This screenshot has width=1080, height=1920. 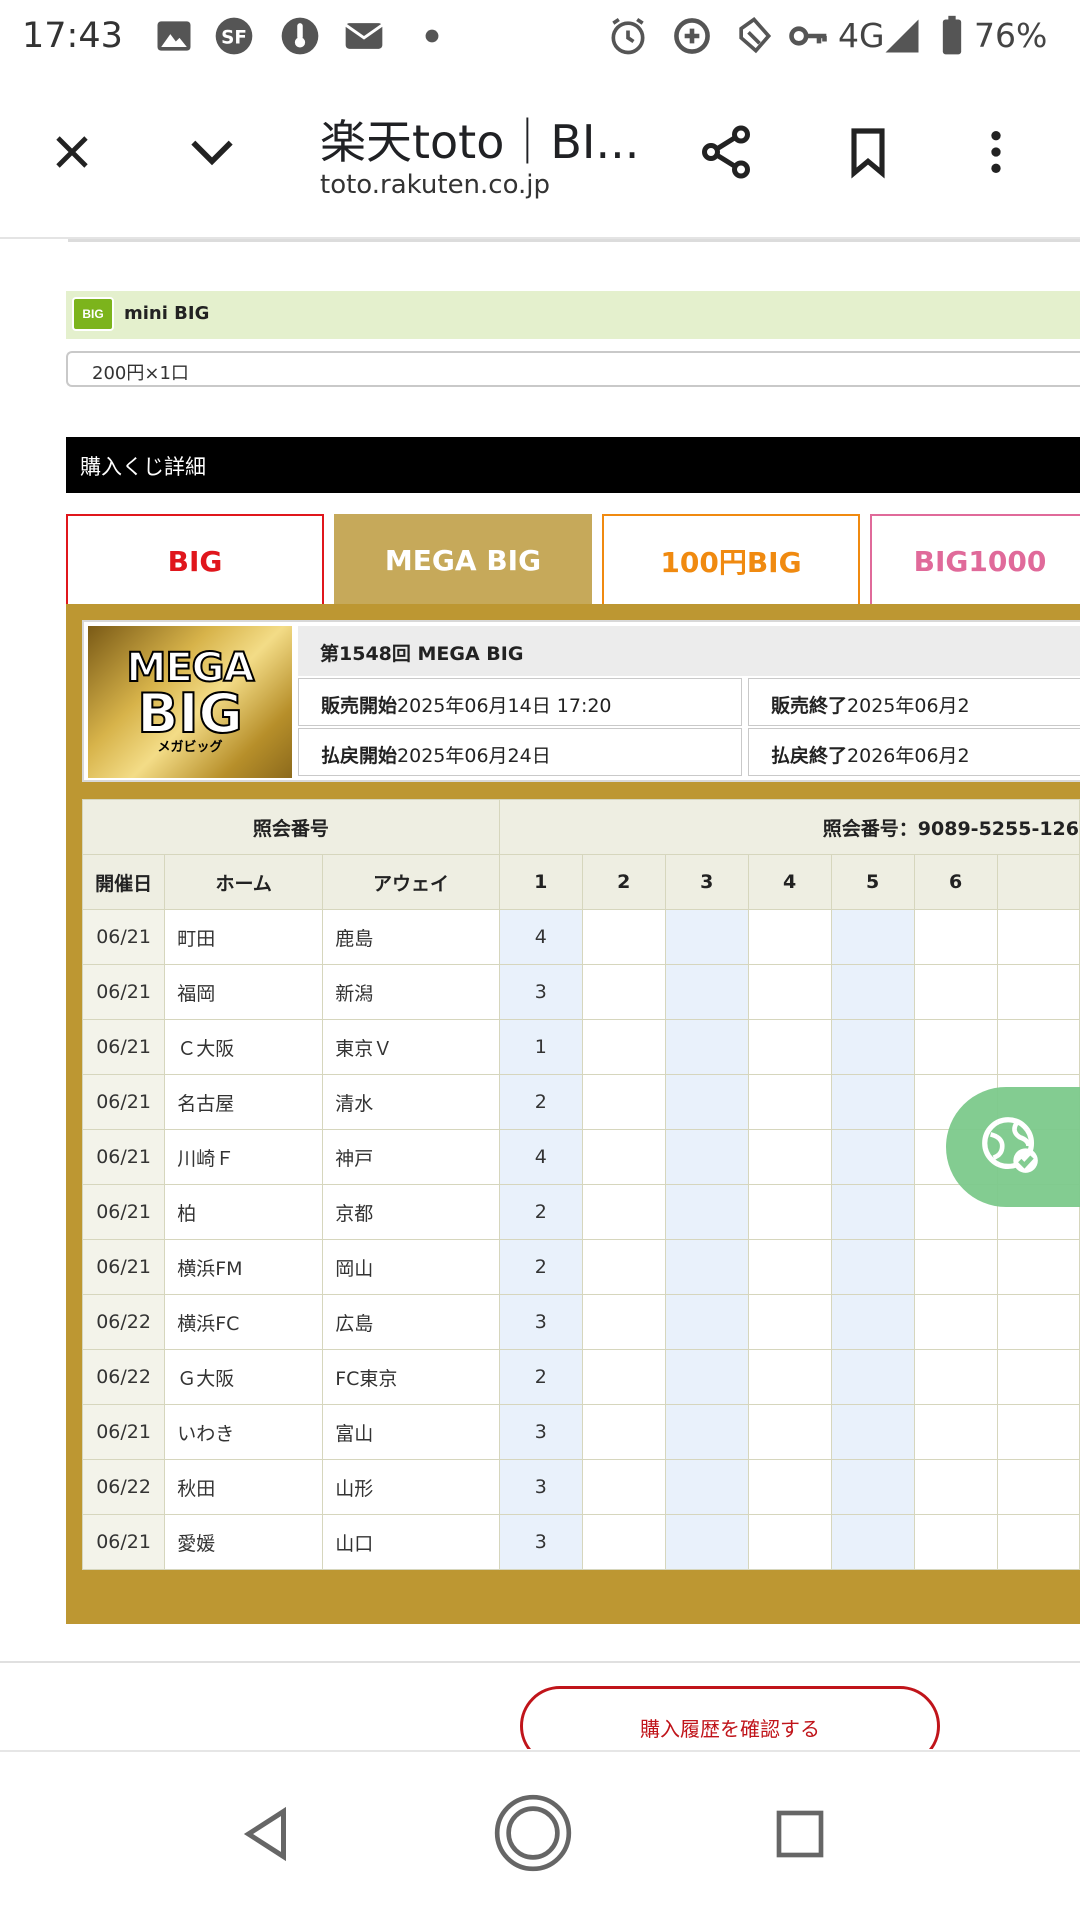 I want to click on home-team: Ｇ大阪, so click(x=244, y=1377).